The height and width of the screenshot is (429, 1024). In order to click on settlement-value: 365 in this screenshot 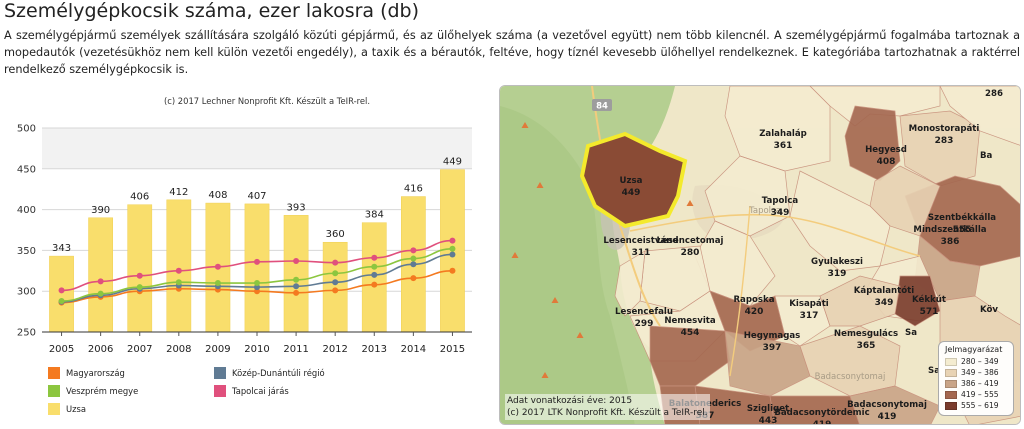, I will do `click(866, 346)`.